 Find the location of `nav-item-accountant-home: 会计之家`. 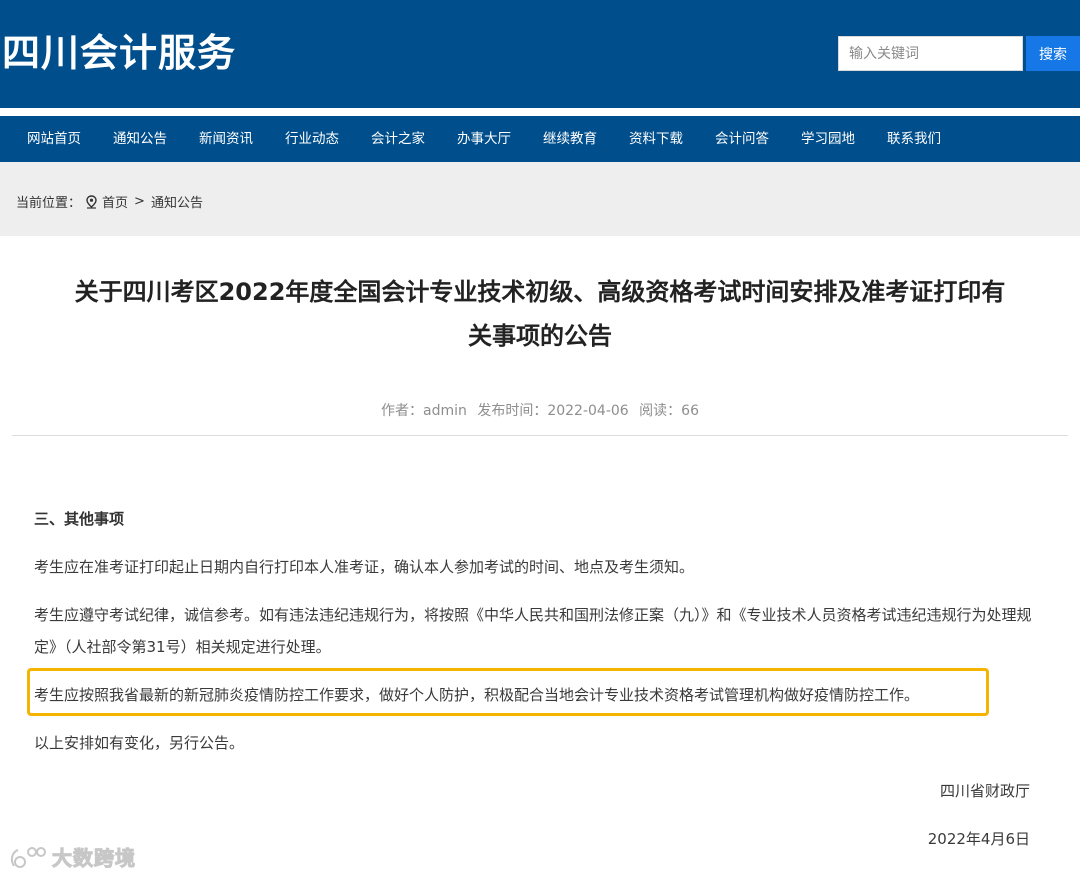

nav-item-accountant-home: 会计之家 is located at coordinates (398, 139).